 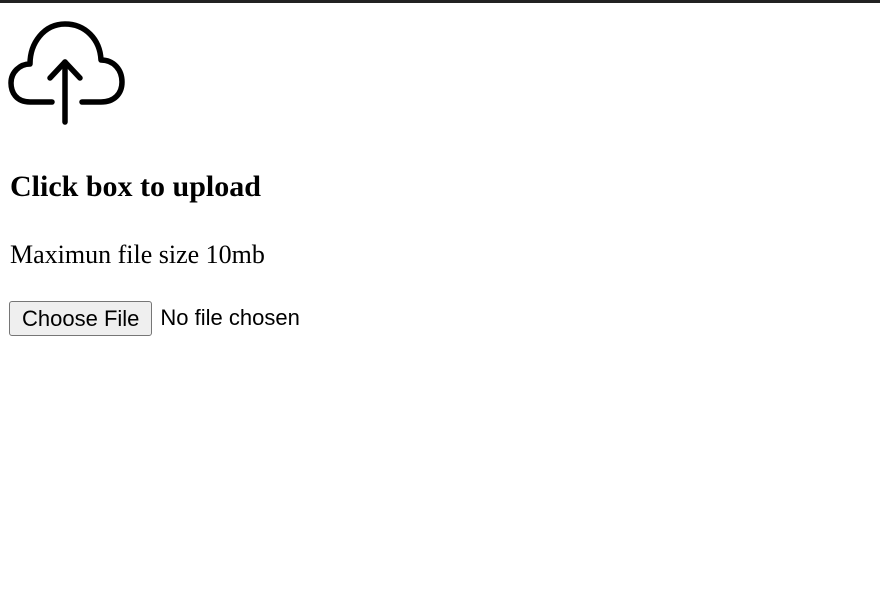 I want to click on upload-title: Click box to upload, so click(x=135, y=186).